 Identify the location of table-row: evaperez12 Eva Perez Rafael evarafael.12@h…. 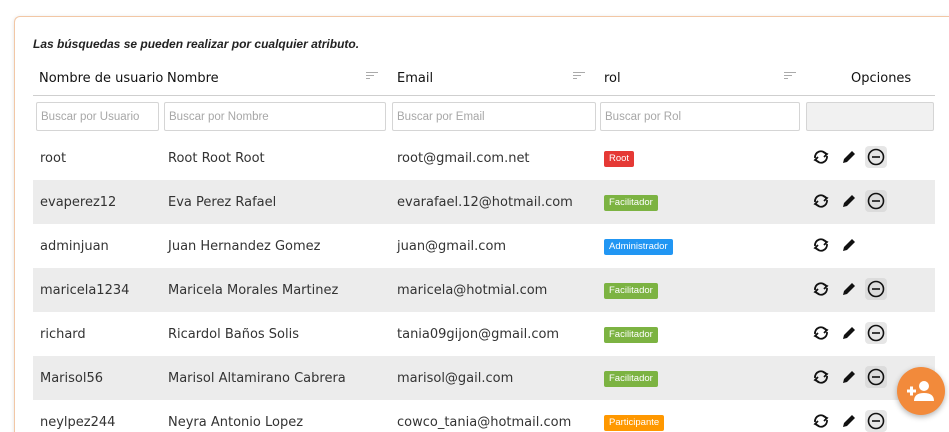
(484, 202).